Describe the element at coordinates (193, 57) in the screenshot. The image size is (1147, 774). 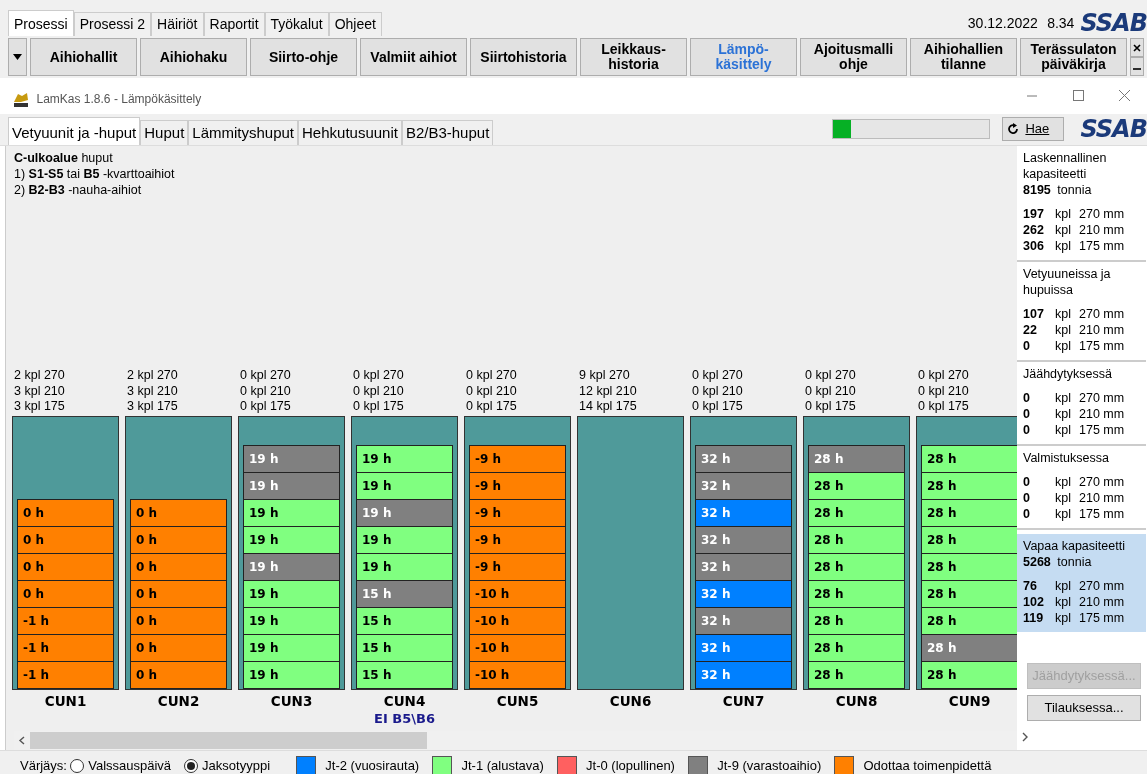
I see `toolbar-button: Aihiohaku` at that location.